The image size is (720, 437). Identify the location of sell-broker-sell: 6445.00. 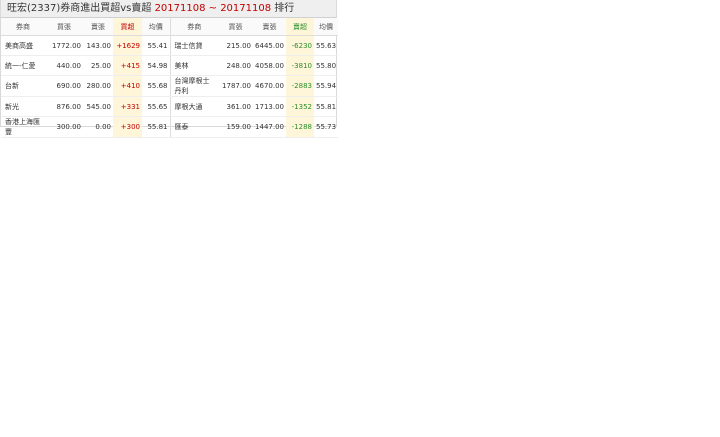
(269, 45).